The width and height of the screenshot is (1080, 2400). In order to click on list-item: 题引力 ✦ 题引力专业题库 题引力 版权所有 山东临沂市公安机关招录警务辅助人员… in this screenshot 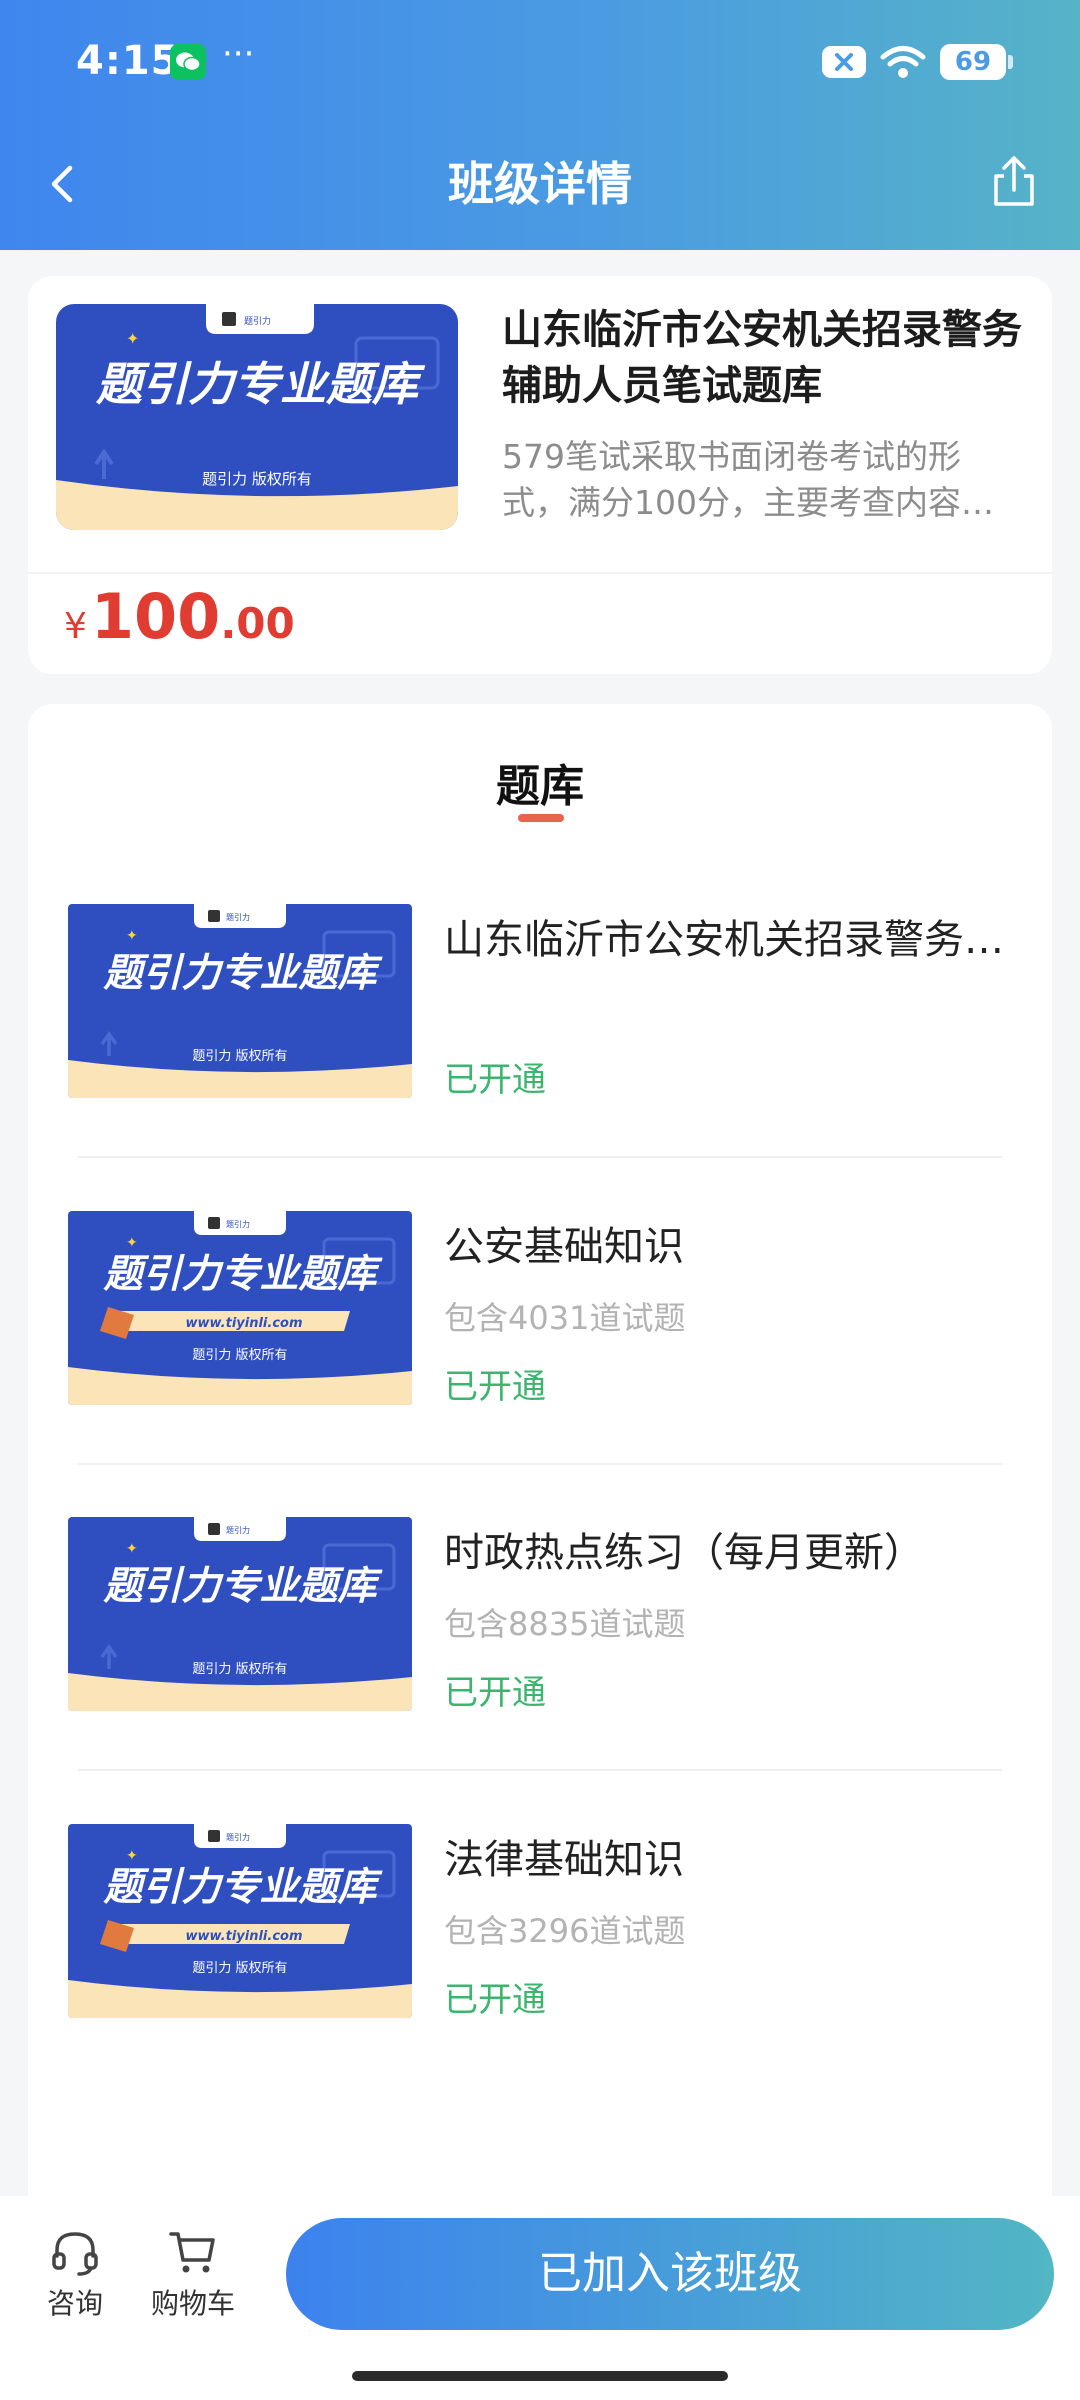, I will do `click(540, 1057)`.